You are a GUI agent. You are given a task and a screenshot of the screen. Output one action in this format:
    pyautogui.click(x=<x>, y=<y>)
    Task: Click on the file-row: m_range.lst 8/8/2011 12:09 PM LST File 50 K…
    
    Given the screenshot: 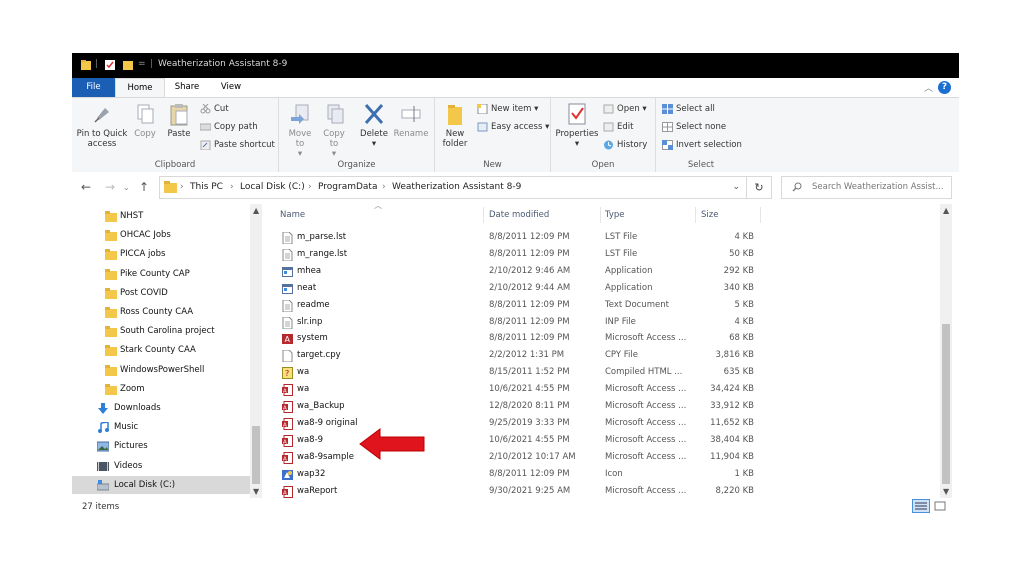 What is the action you would take?
    pyautogui.click(x=522, y=254)
    